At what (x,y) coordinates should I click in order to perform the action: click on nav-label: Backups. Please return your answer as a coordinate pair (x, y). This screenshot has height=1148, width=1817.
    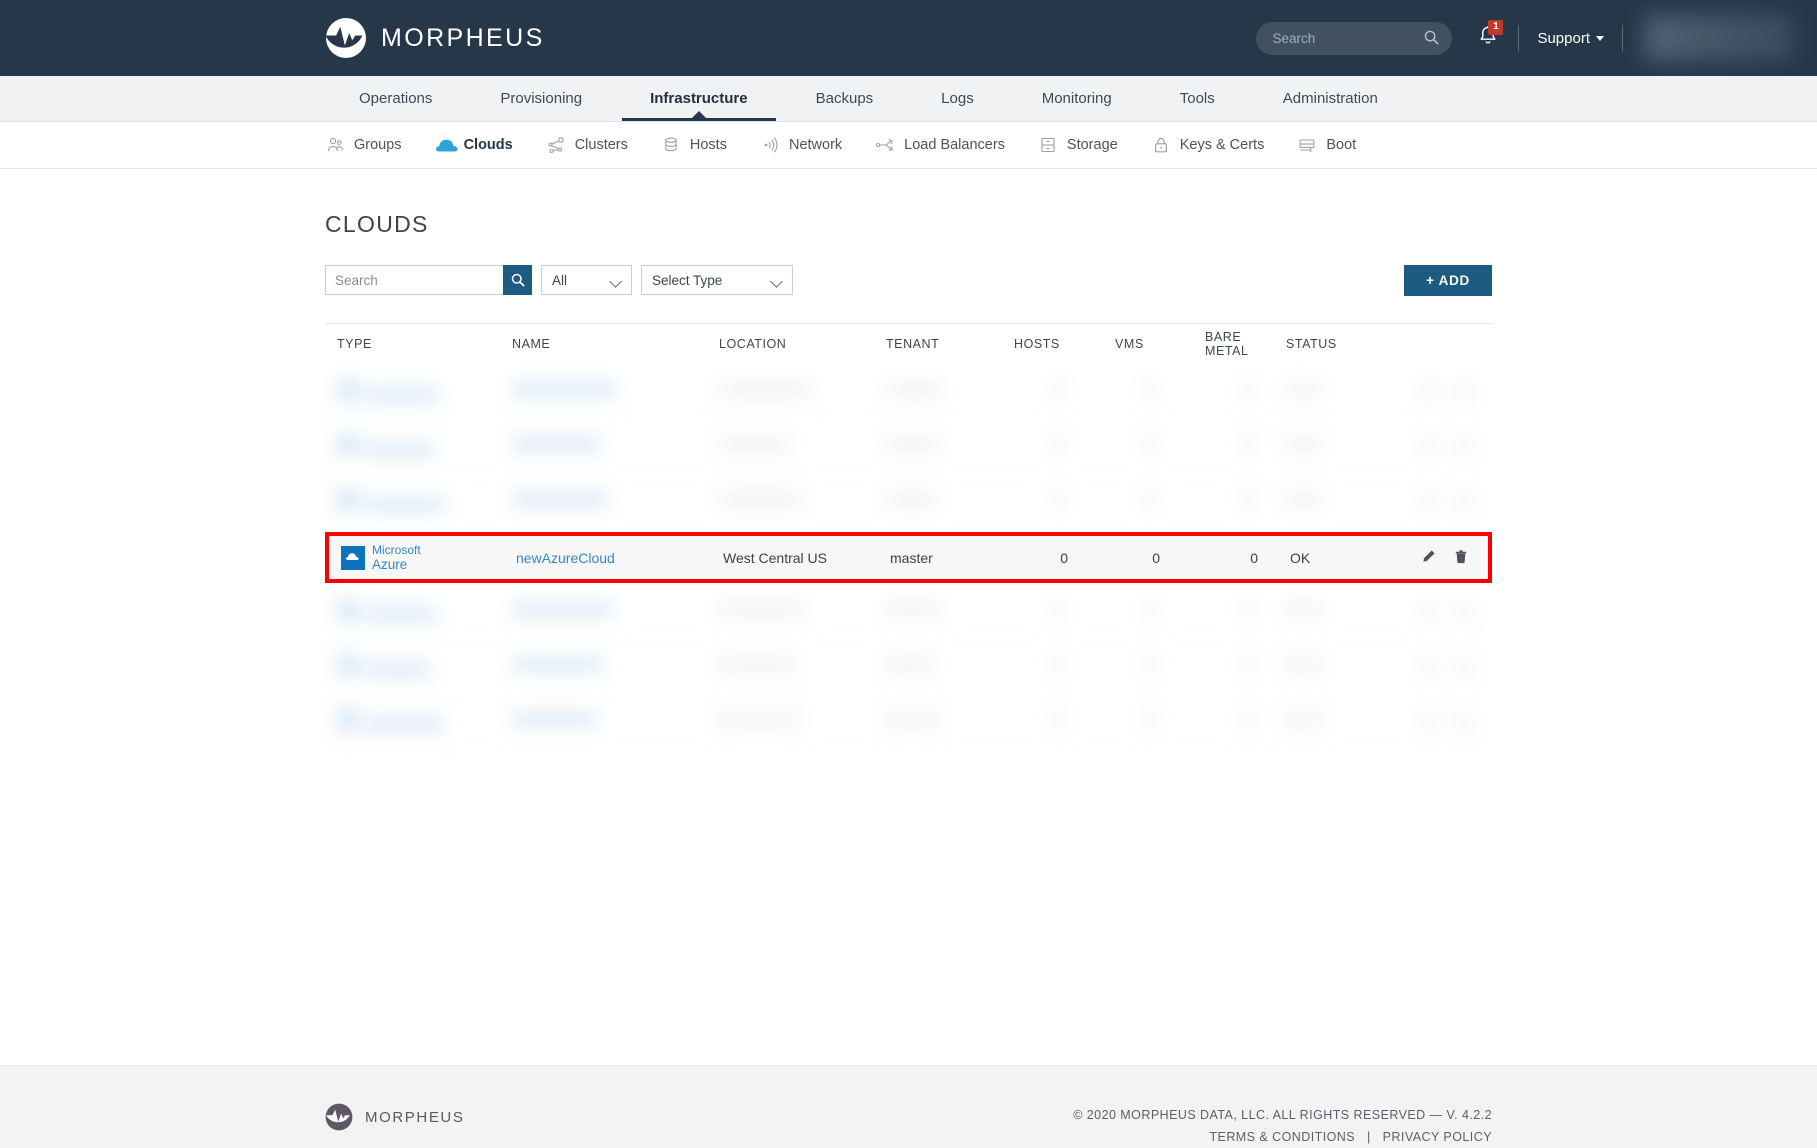
    Looking at the image, I should click on (844, 98).